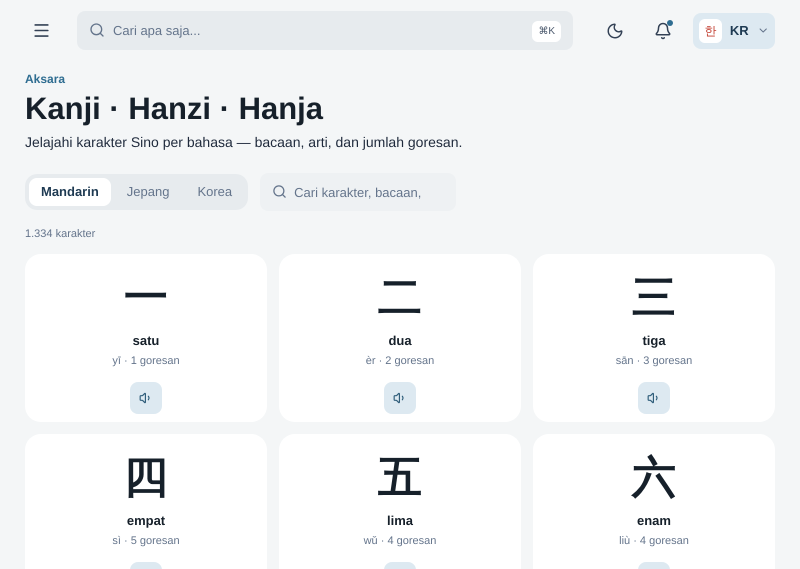 Image resolution: width=800 pixels, height=569 pixels. What do you see at coordinates (654, 361) in the screenshot?
I see `character-detail: sān · 3 goresan` at bounding box center [654, 361].